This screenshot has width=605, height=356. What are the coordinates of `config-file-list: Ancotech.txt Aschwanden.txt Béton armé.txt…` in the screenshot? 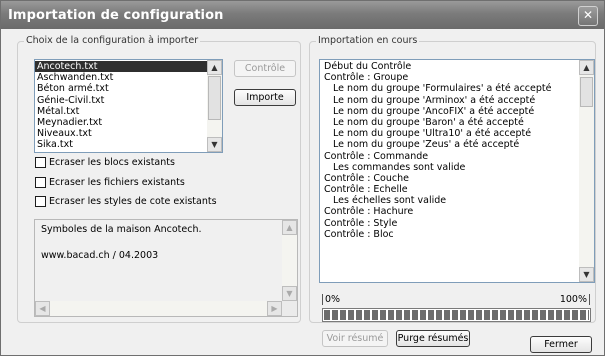 It's located at (128, 106).